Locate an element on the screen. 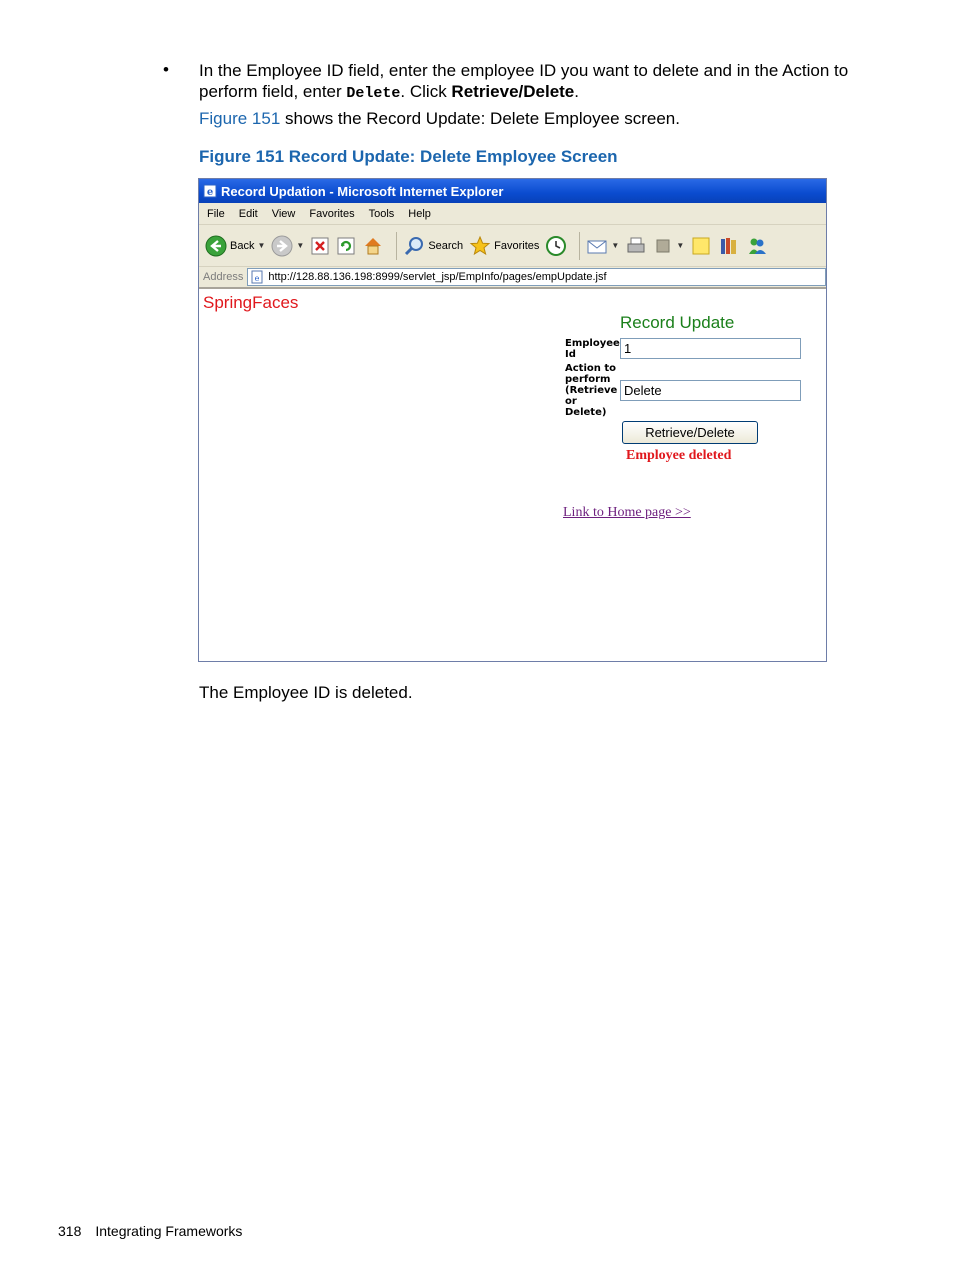 The width and height of the screenshot is (954, 1271). forward-button: ▼ is located at coordinates (287, 246).